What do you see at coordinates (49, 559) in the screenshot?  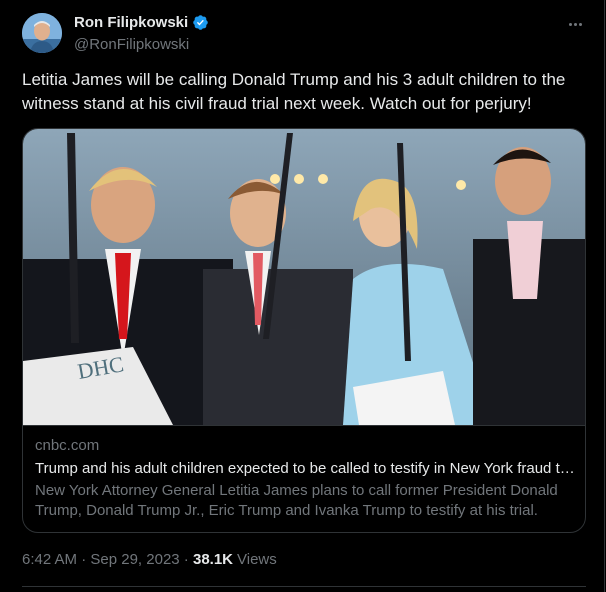 I see `tweet-time: 6:42 AM` at bounding box center [49, 559].